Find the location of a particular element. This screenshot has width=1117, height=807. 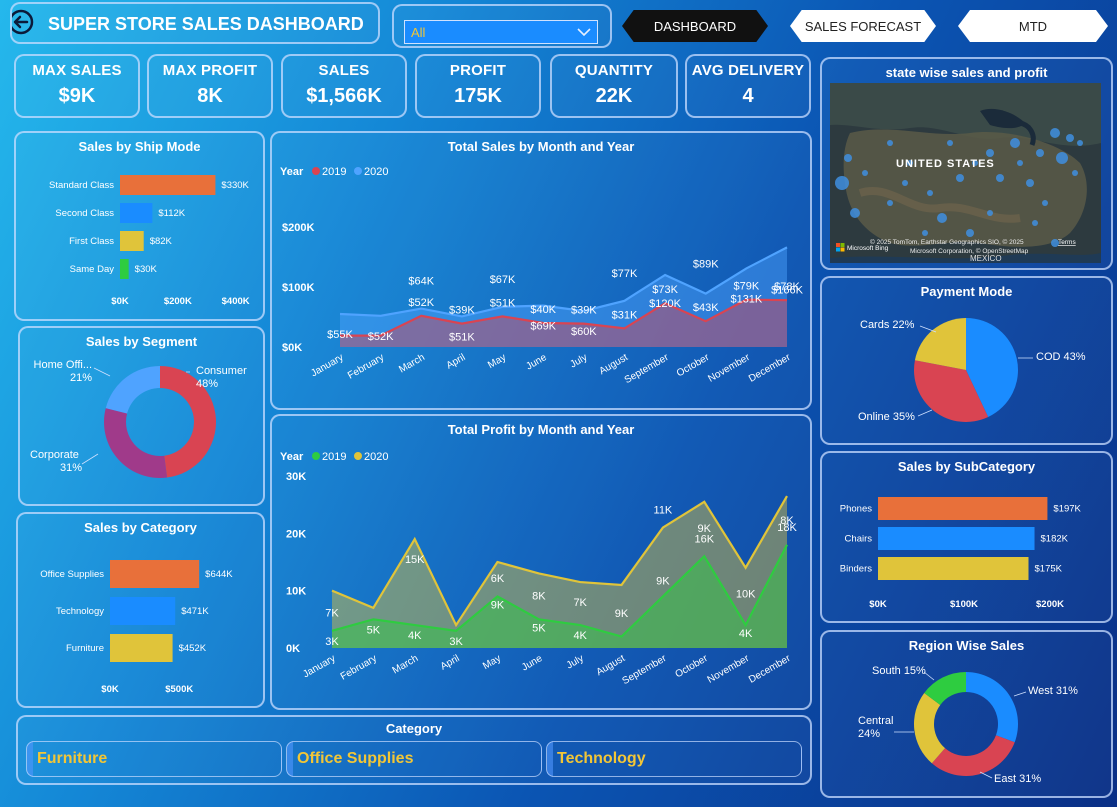

slicer-office-supplies-button: Office Supplies is located at coordinates (414, 759).